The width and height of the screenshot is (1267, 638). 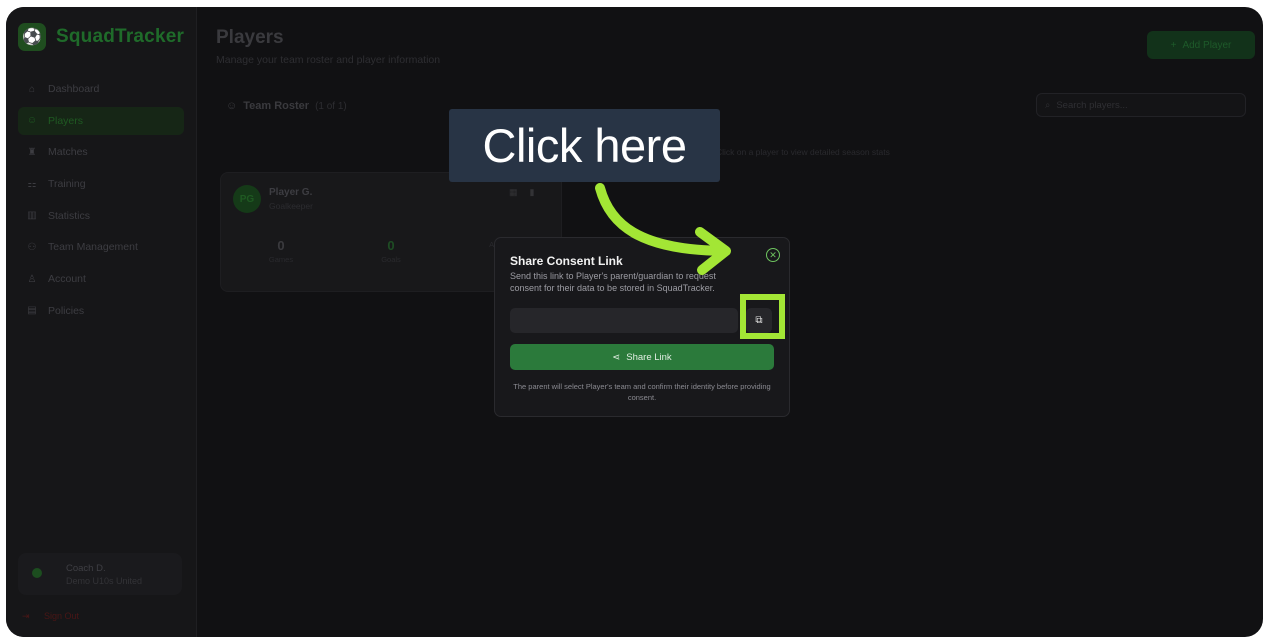 What do you see at coordinates (584, 145) in the screenshot?
I see `click-here-callout: Click here` at bounding box center [584, 145].